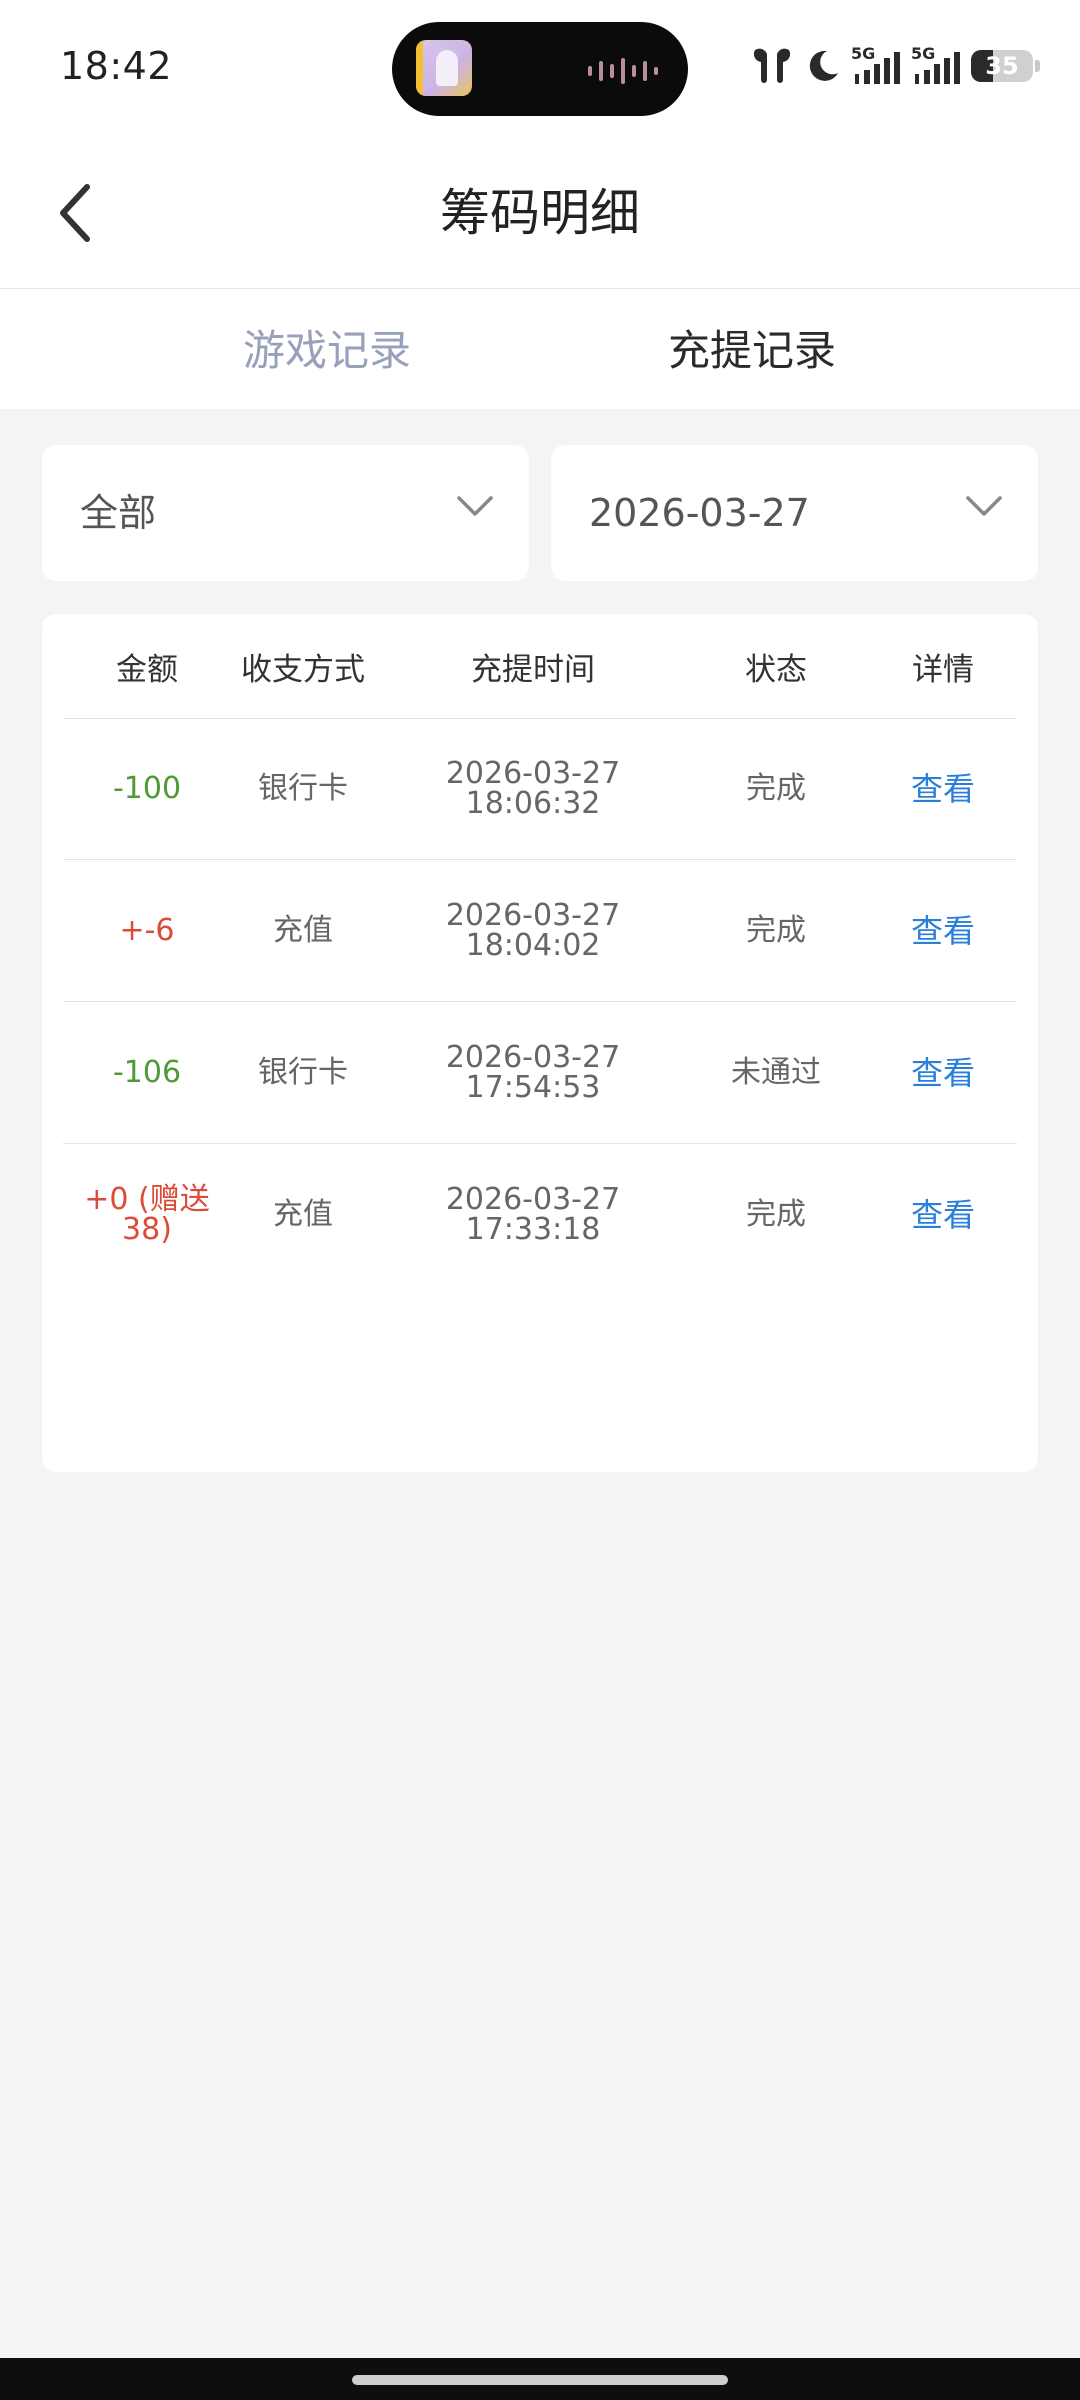 This screenshot has width=1080, height=2400. I want to click on row-time: 2026-03-27 18:04:02, so click(533, 930).